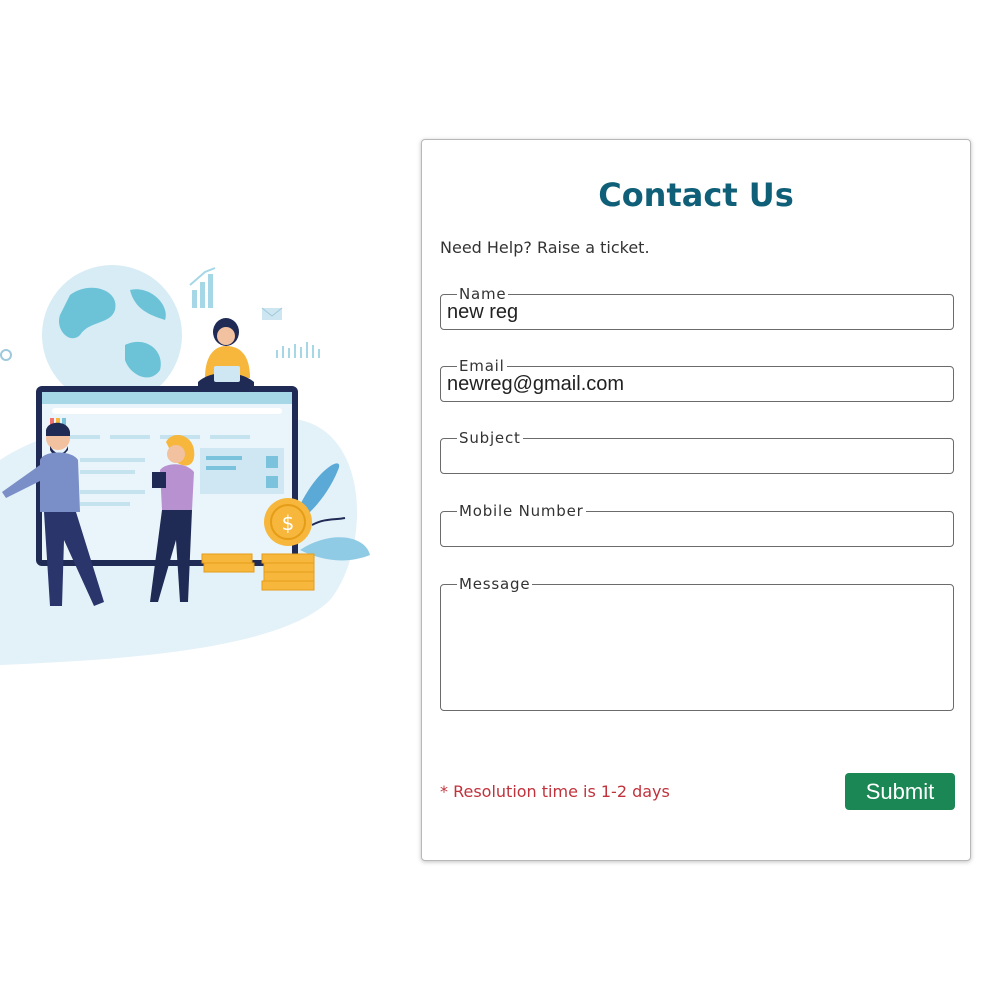 This screenshot has height=1000, width=1000. I want to click on mobile-number-label: Mobile Number, so click(521, 511).